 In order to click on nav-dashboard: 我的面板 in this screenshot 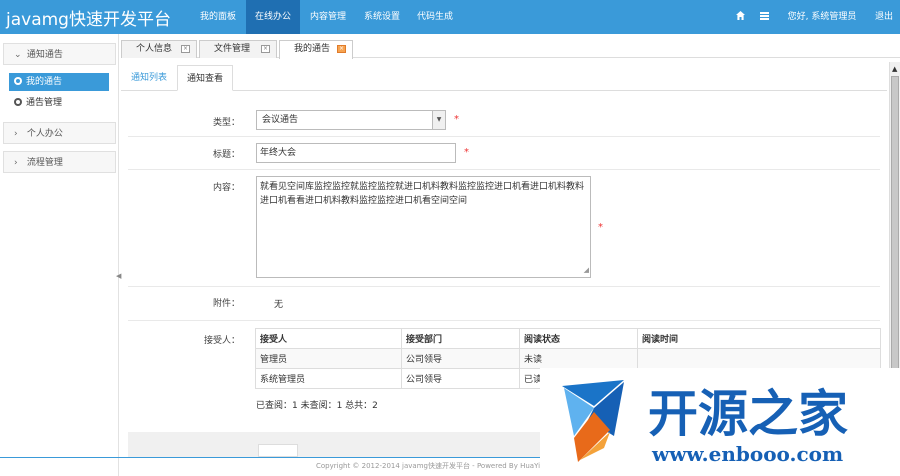, I will do `click(218, 17)`.